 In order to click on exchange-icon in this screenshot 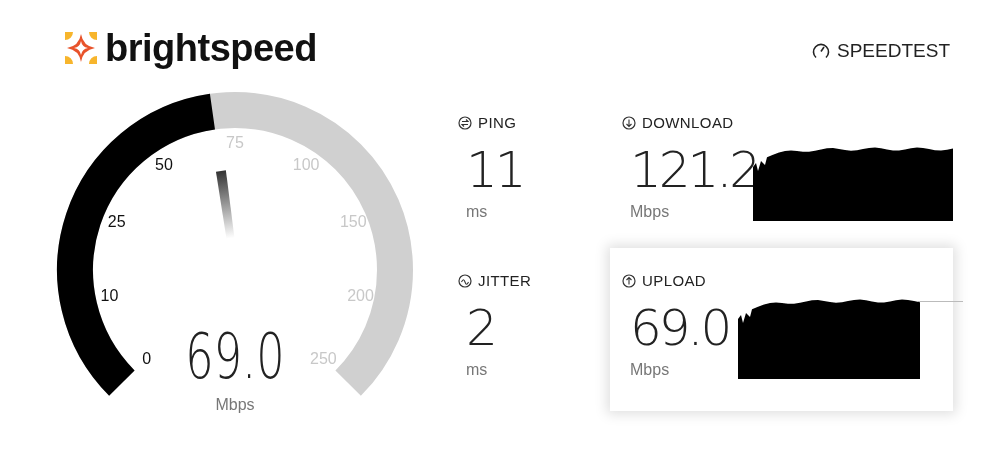, I will do `click(465, 122)`.